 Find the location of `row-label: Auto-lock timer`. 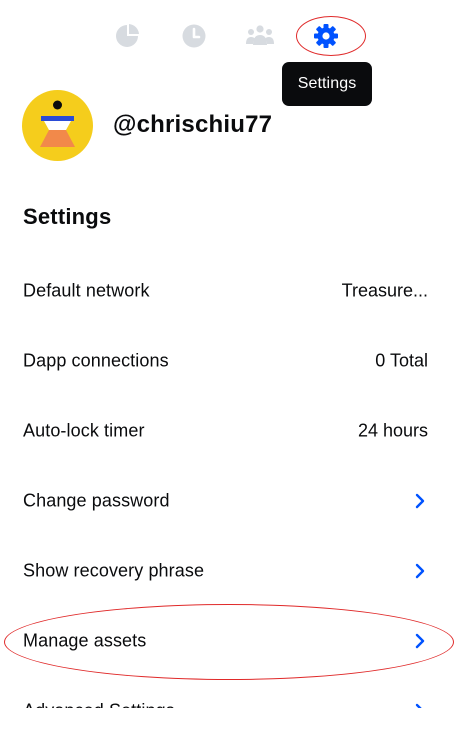

row-label: Auto-lock timer is located at coordinates (84, 430).